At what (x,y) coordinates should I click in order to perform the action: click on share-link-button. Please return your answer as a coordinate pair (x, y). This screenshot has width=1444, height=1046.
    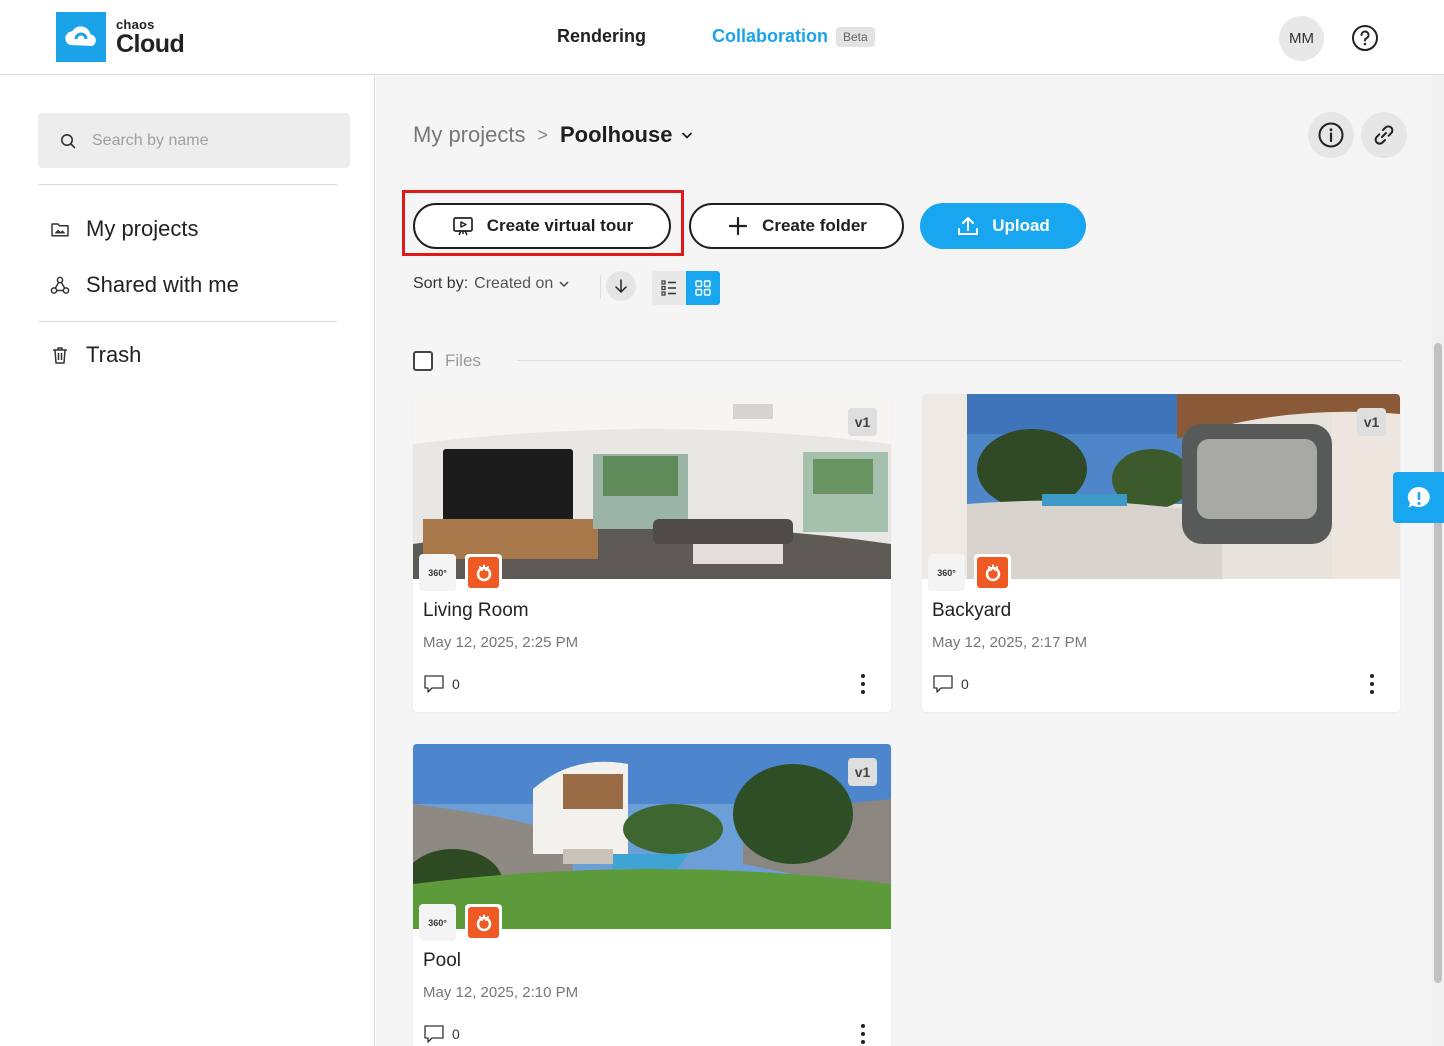
    Looking at the image, I should click on (1384, 135).